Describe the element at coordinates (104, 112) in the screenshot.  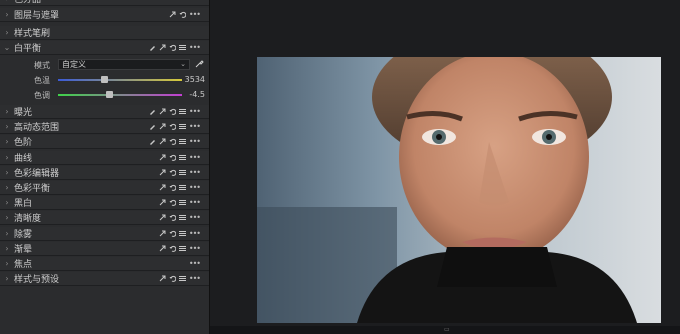
I see `tool-row: › 曝光 •••` at that location.